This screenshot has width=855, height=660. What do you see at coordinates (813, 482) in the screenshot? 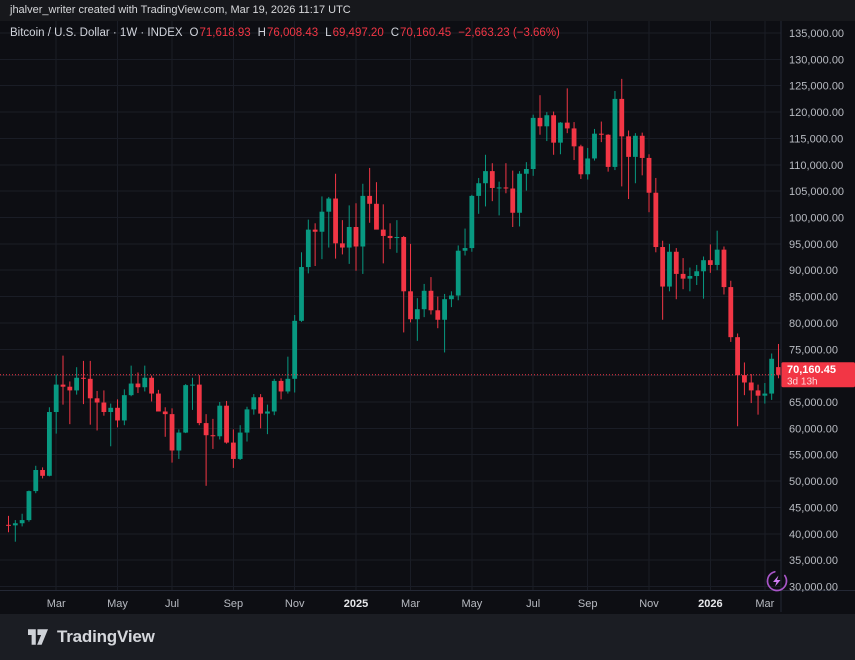
I see `price-tick: 50,000.00` at bounding box center [813, 482].